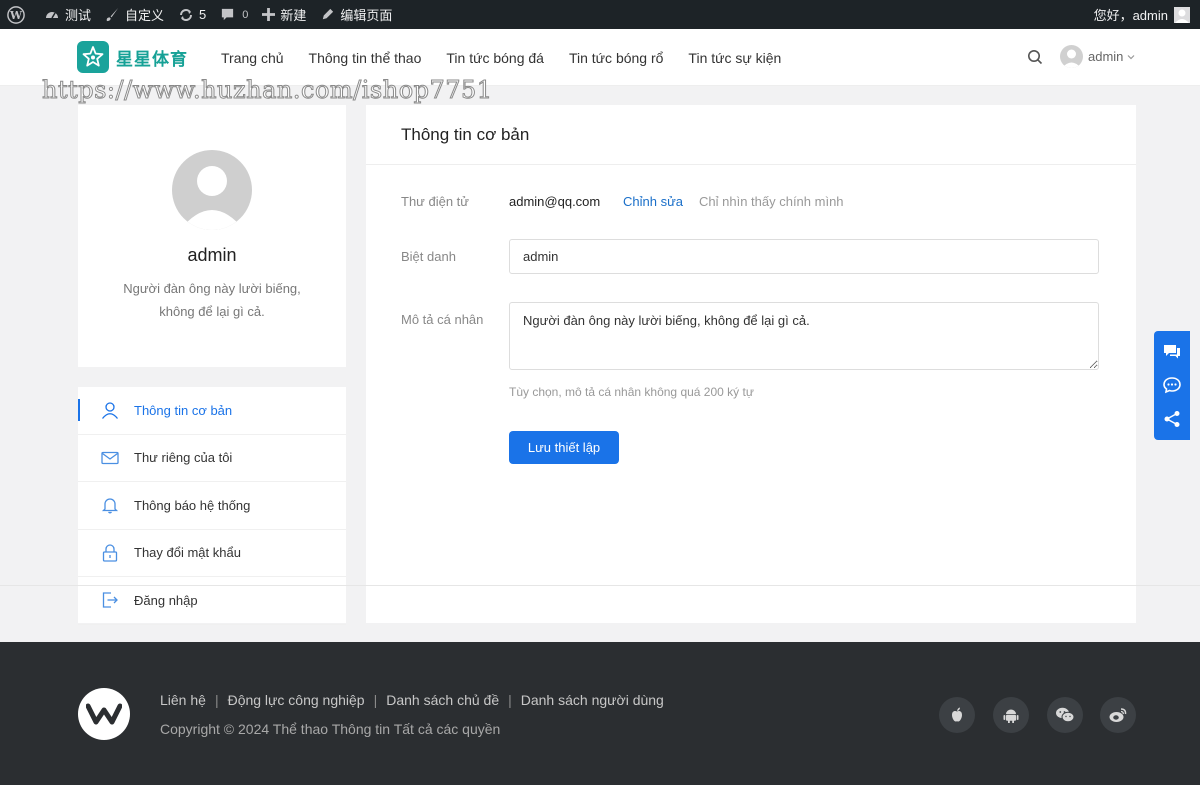 This screenshot has height=785, width=1200. I want to click on bio-label: Mô tả cá nhân, so click(442, 319).